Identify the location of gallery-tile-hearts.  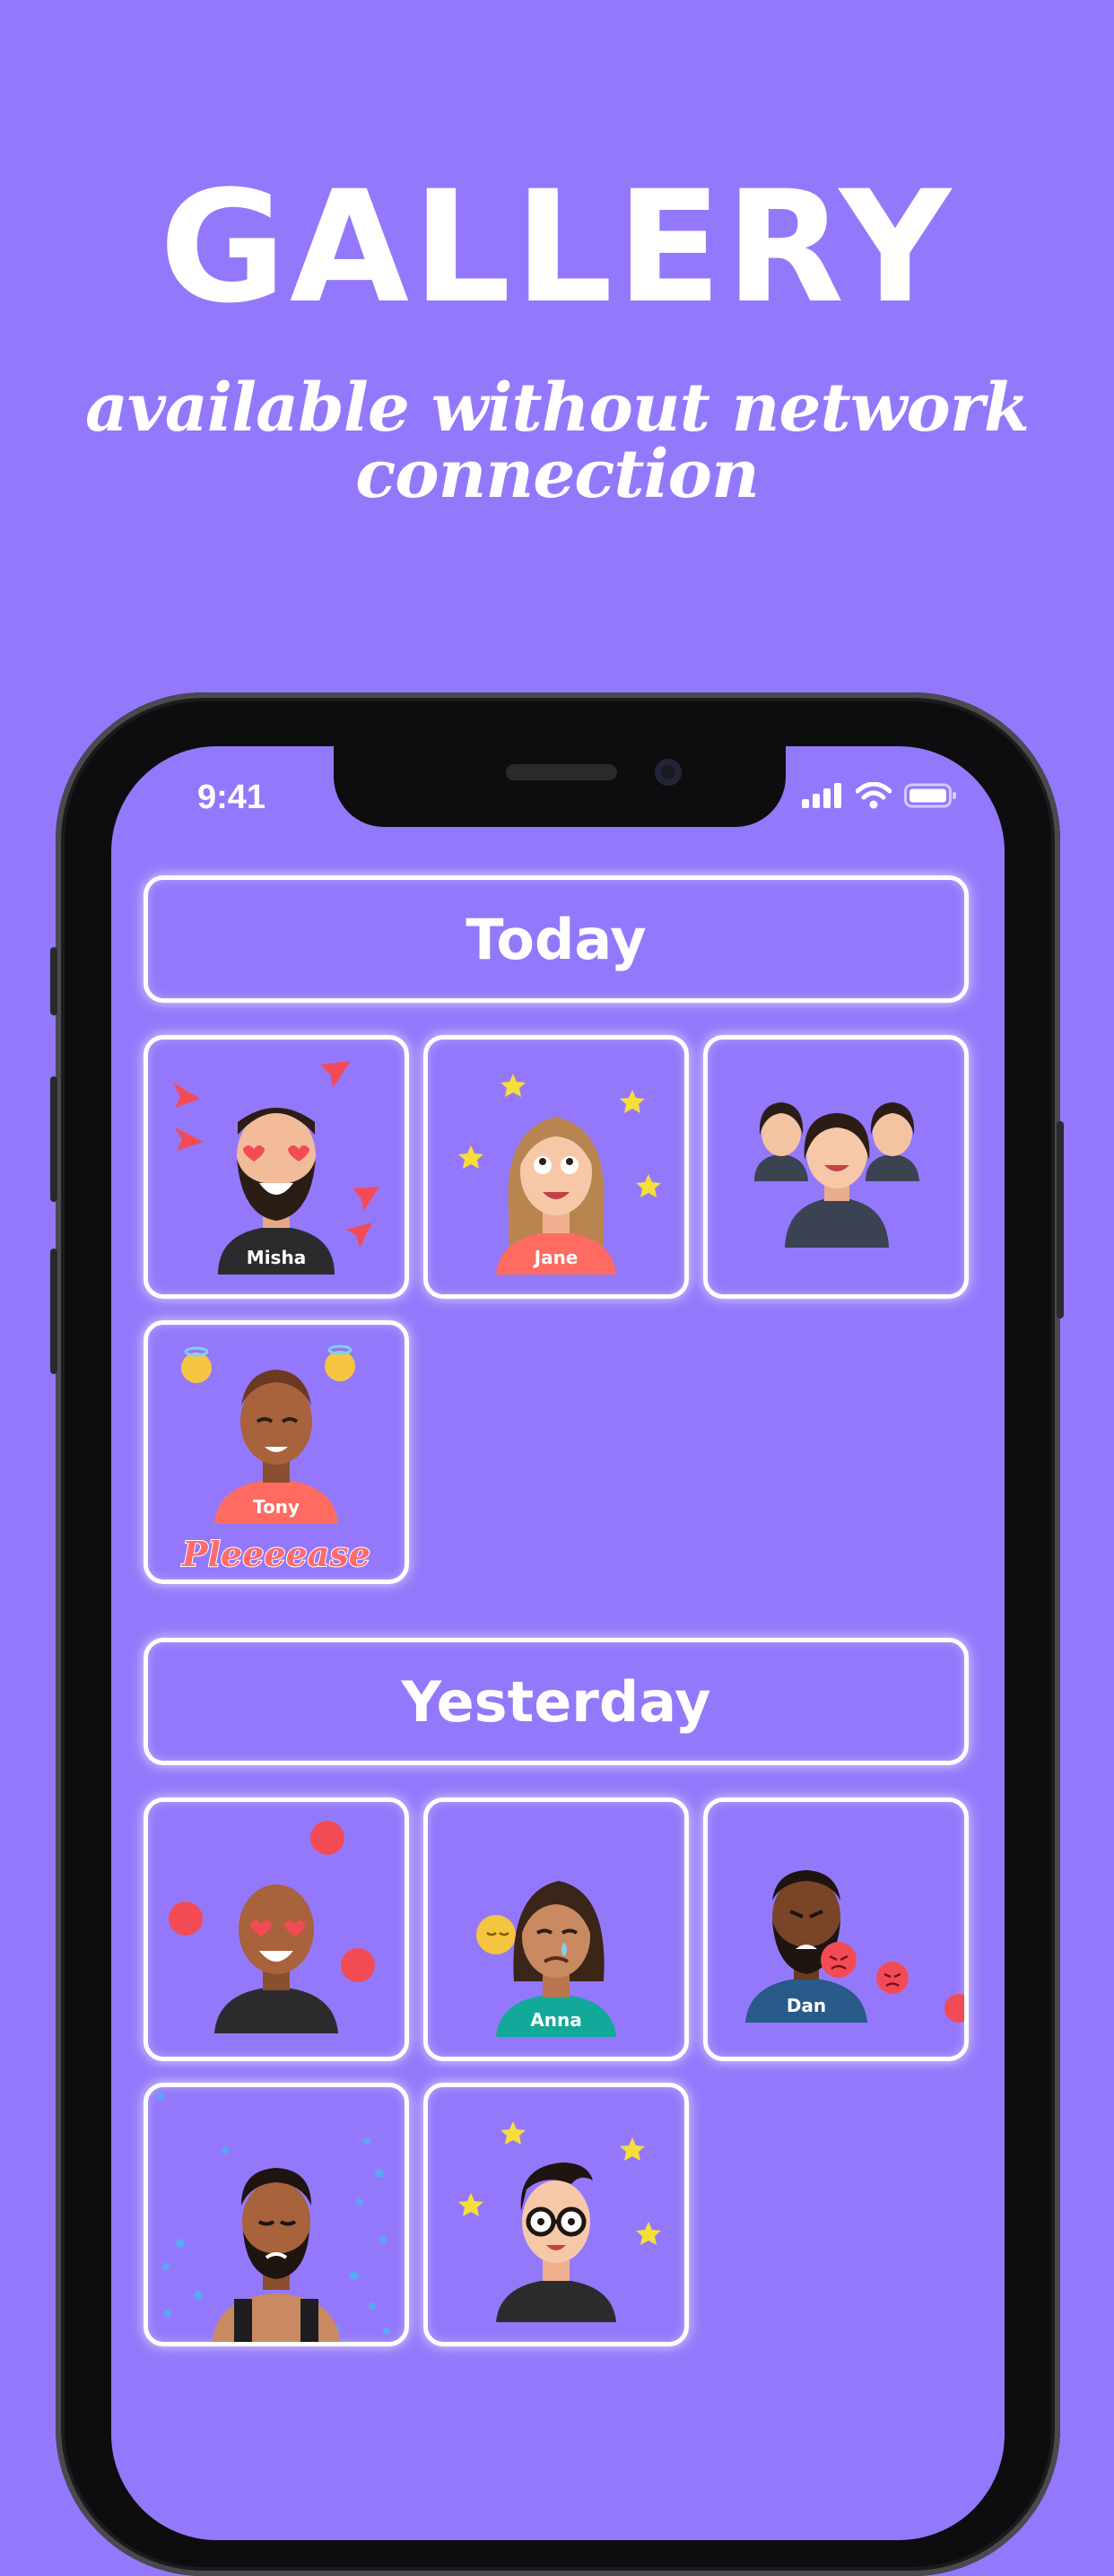
(276, 1929).